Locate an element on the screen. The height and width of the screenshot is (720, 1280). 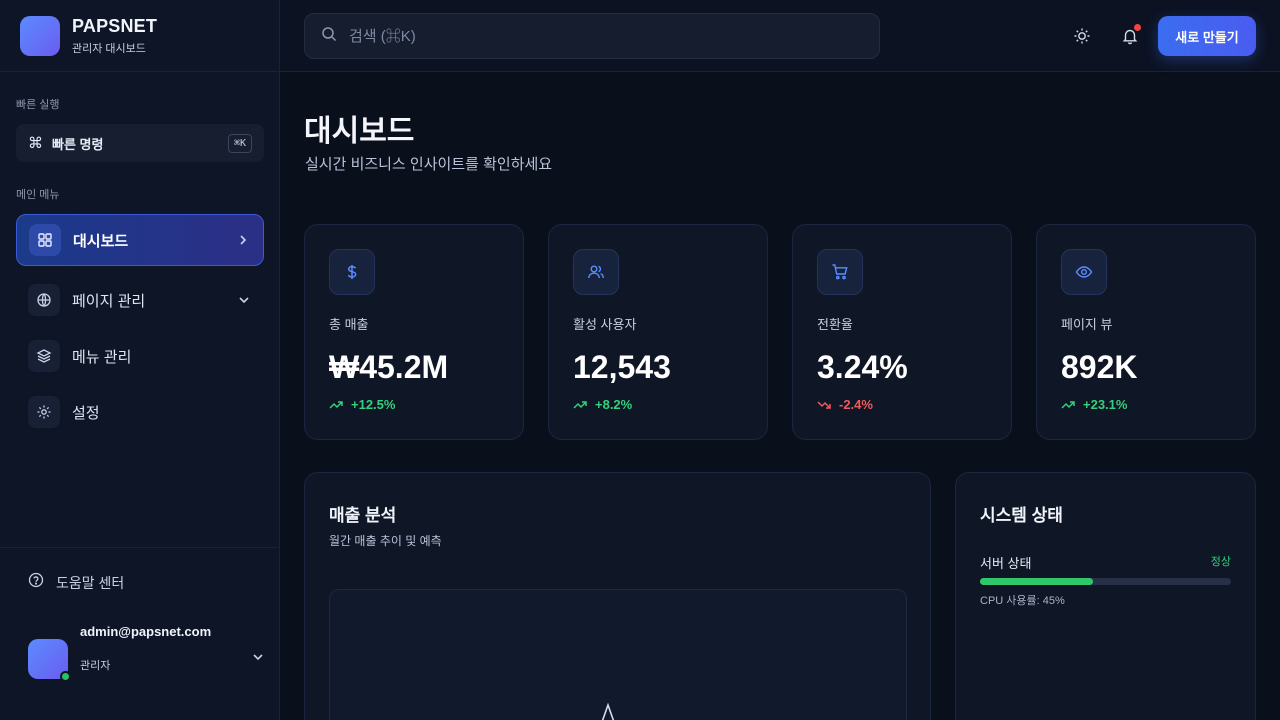
stat-change: +12.5% is located at coordinates (362, 404).